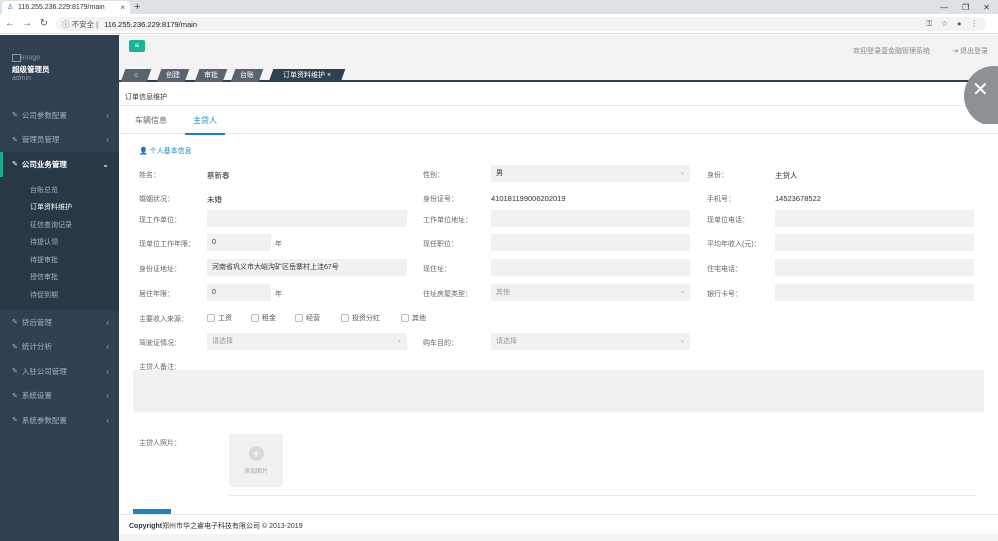 The image size is (998, 541). I want to click on remark-textarea, so click(558, 391).